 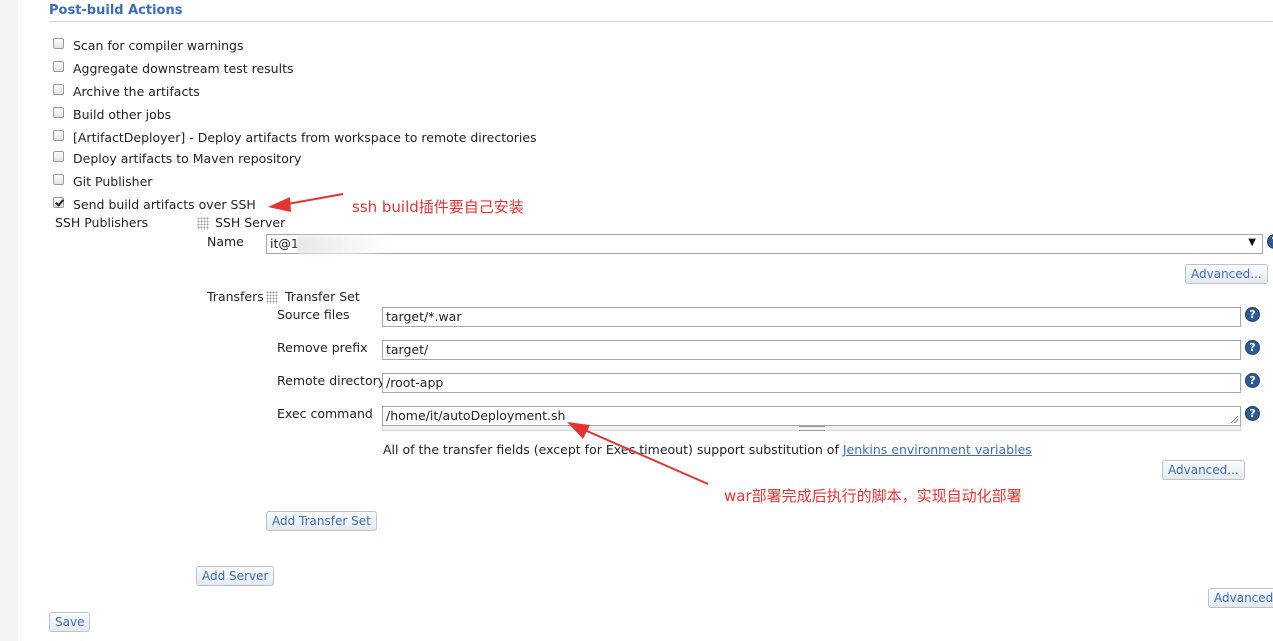 I want to click on arrow-to-ssh-checkbox, so click(x=306, y=202).